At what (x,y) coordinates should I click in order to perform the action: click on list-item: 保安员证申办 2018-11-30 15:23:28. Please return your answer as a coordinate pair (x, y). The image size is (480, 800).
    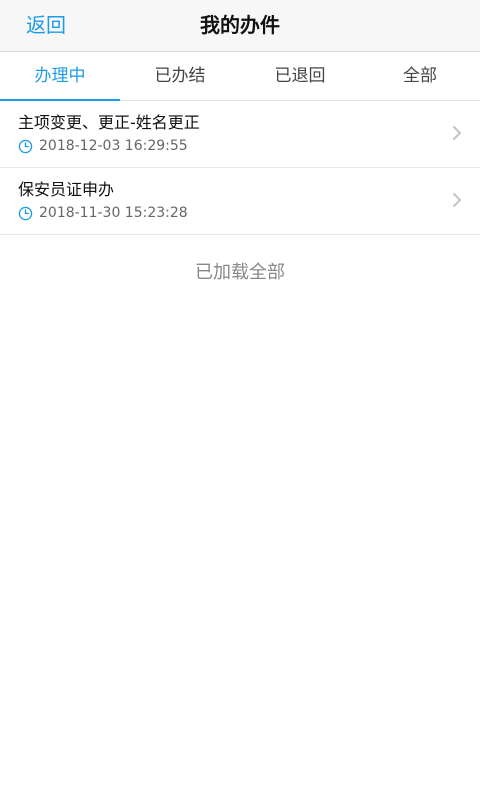
    Looking at the image, I should click on (240, 201).